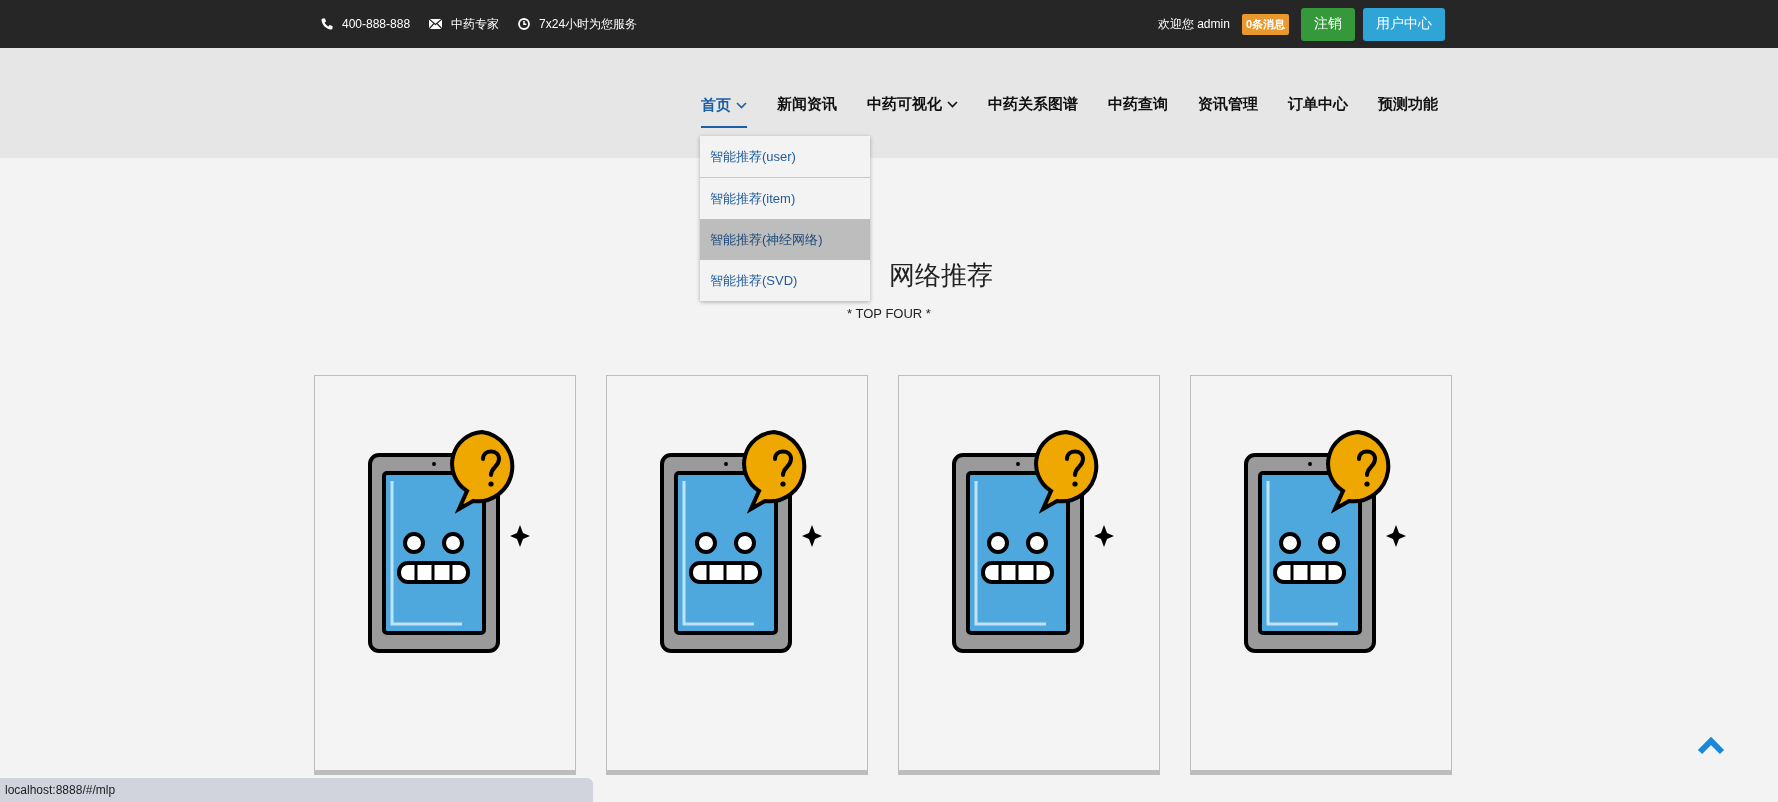 The height and width of the screenshot is (802, 1778). I want to click on section-subtitle: * TOP FOUR *, so click(889, 313).